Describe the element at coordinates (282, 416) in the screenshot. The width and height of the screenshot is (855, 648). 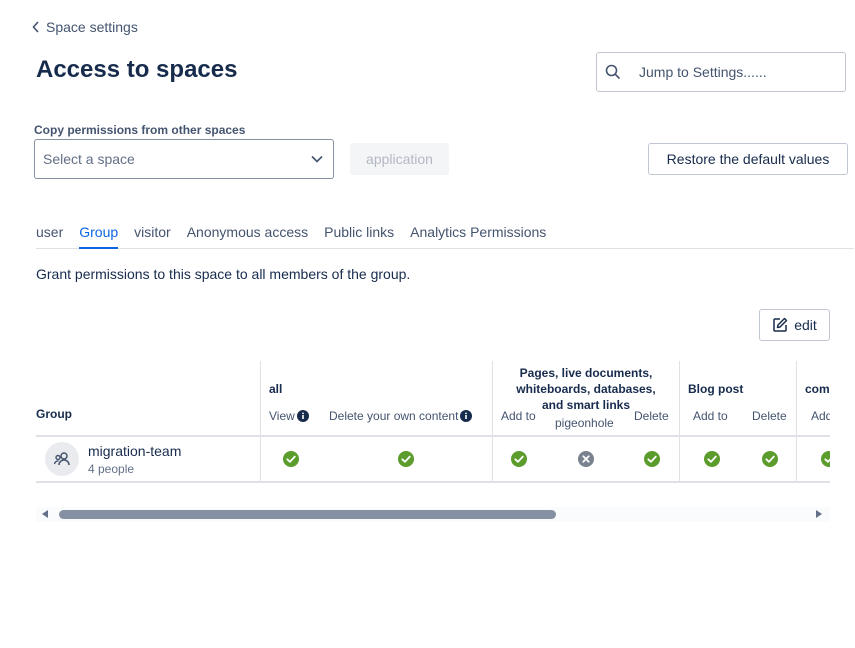
I see `col-header-view-label: View` at that location.